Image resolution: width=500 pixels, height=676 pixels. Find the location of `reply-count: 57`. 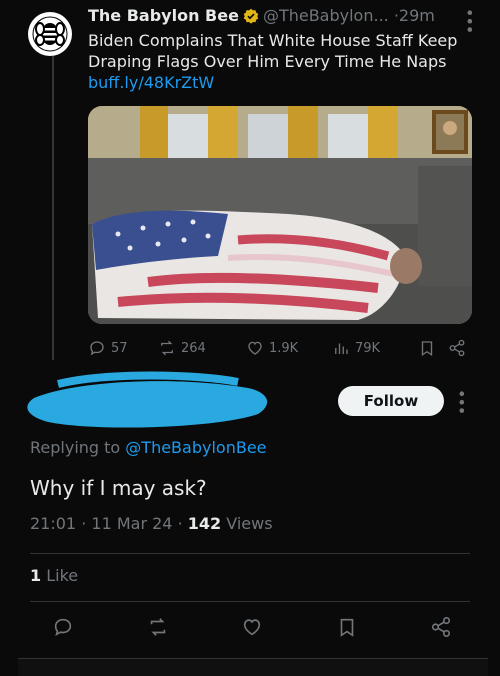

reply-count: 57 is located at coordinates (119, 348).